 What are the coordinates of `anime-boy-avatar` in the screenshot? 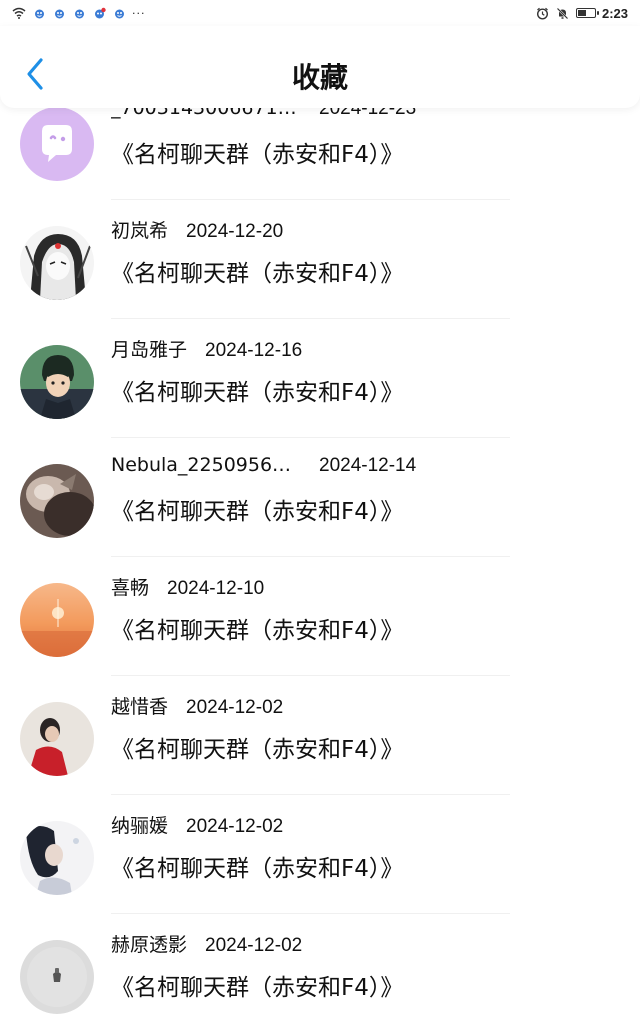 It's located at (57, 382).